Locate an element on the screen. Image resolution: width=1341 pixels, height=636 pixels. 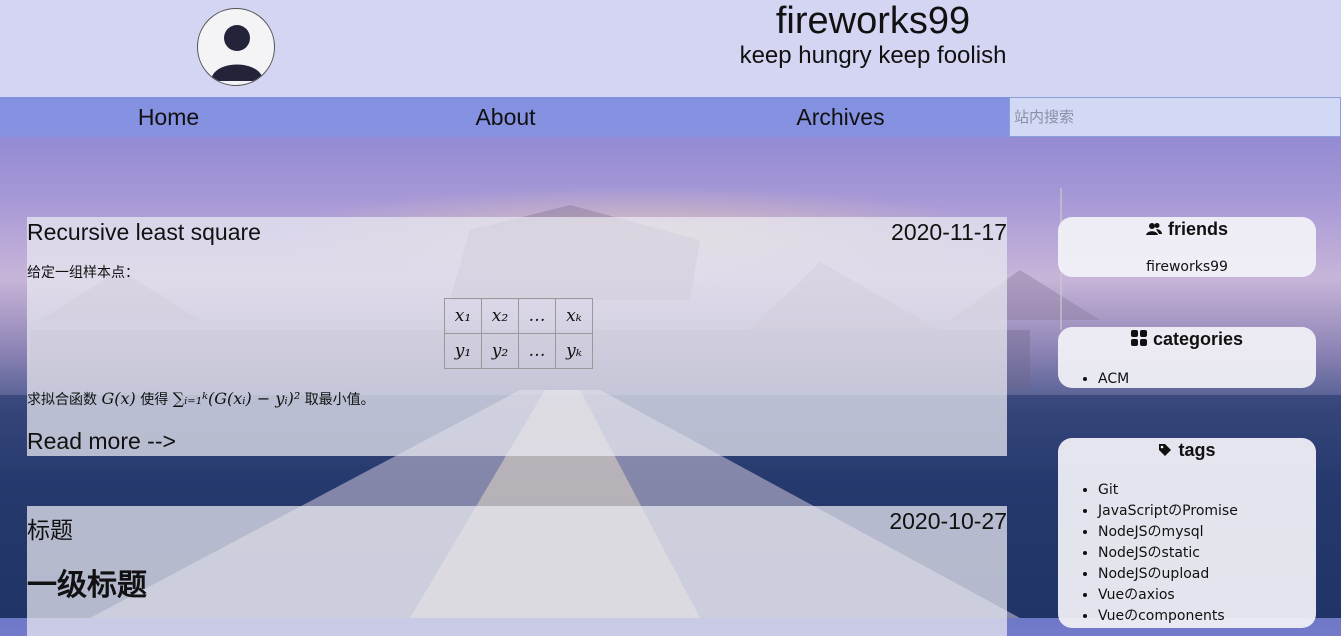
nav-archives: Archives is located at coordinates (840, 117).